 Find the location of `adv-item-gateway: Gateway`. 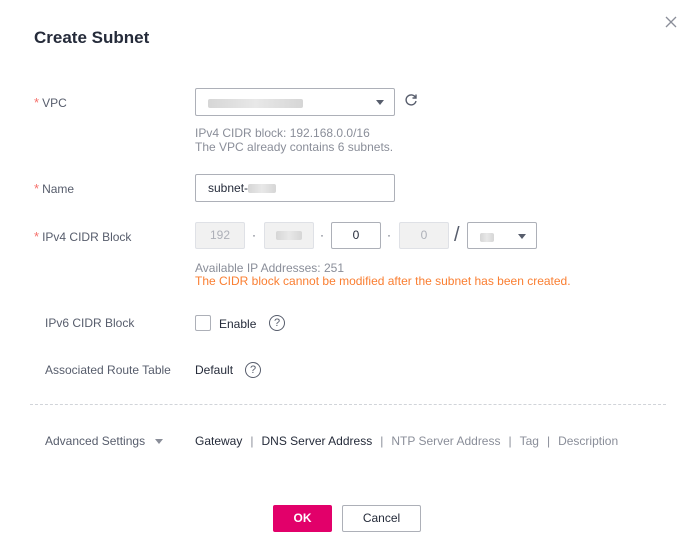

adv-item-gateway: Gateway is located at coordinates (219, 441).